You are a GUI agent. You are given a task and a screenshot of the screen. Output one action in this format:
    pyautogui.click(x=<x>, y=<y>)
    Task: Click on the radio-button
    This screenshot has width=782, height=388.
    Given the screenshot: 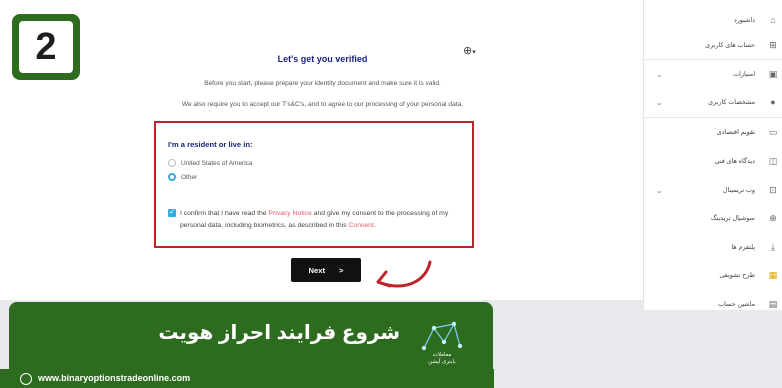 What is the action you would take?
    pyautogui.click(x=172, y=163)
    